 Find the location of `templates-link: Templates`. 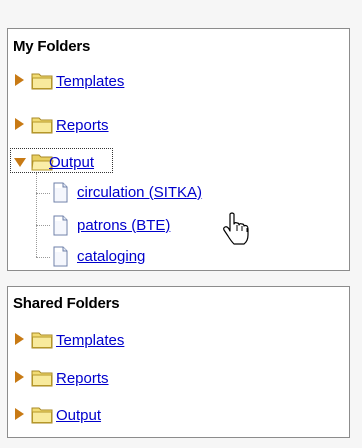

templates-link: Templates is located at coordinates (90, 81).